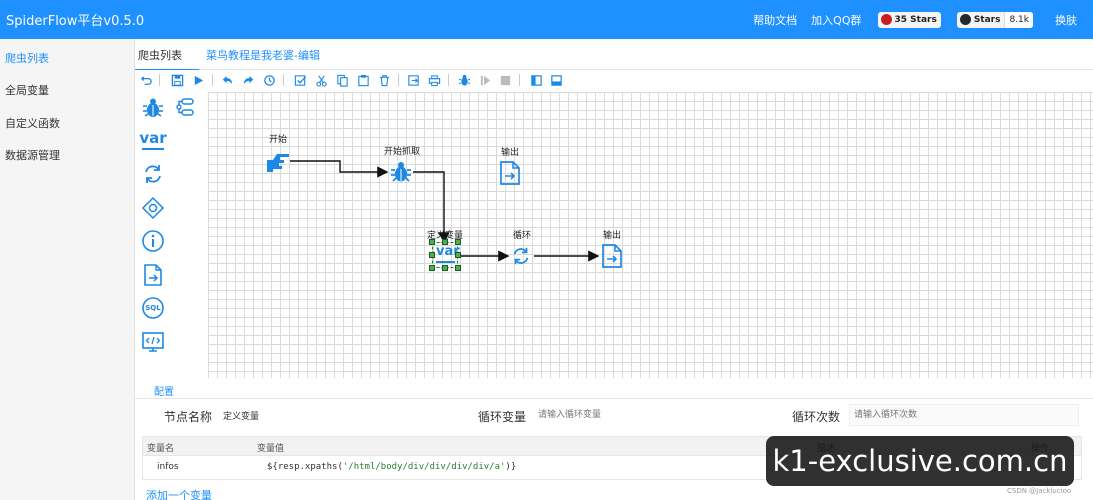 This screenshot has height=500, width=1093. I want to click on copy-icon, so click(342, 80).